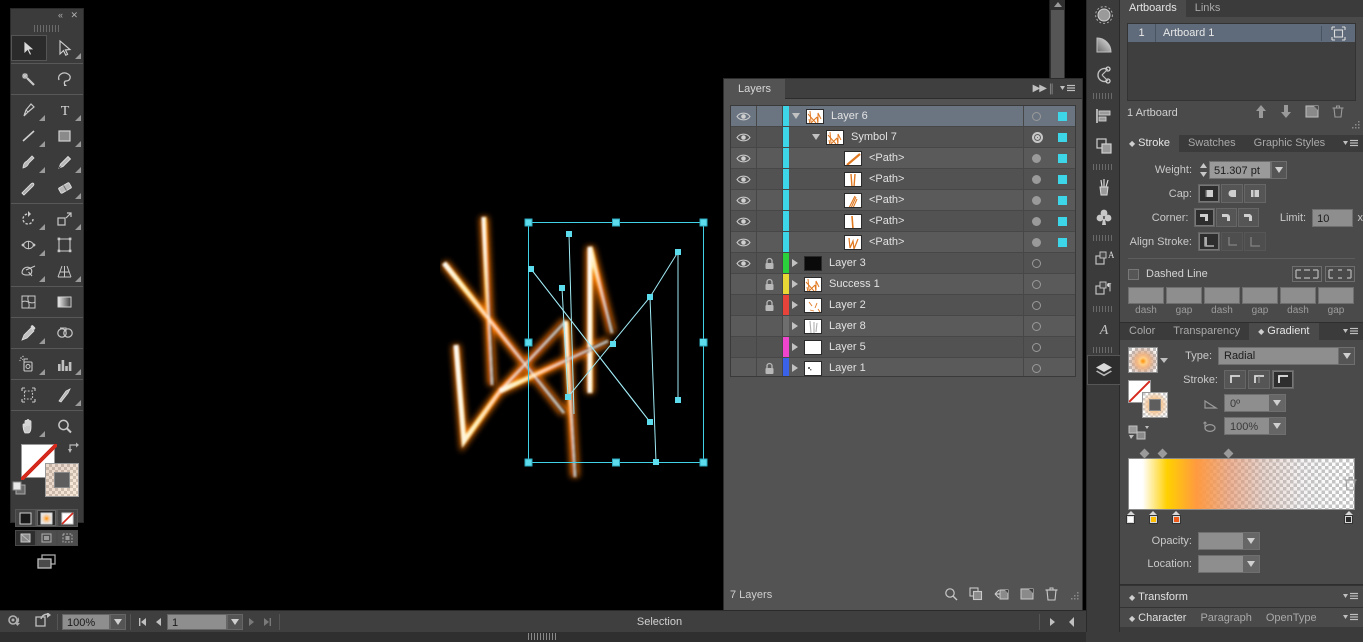  I want to click on tab-color: Color, so click(1142, 331).